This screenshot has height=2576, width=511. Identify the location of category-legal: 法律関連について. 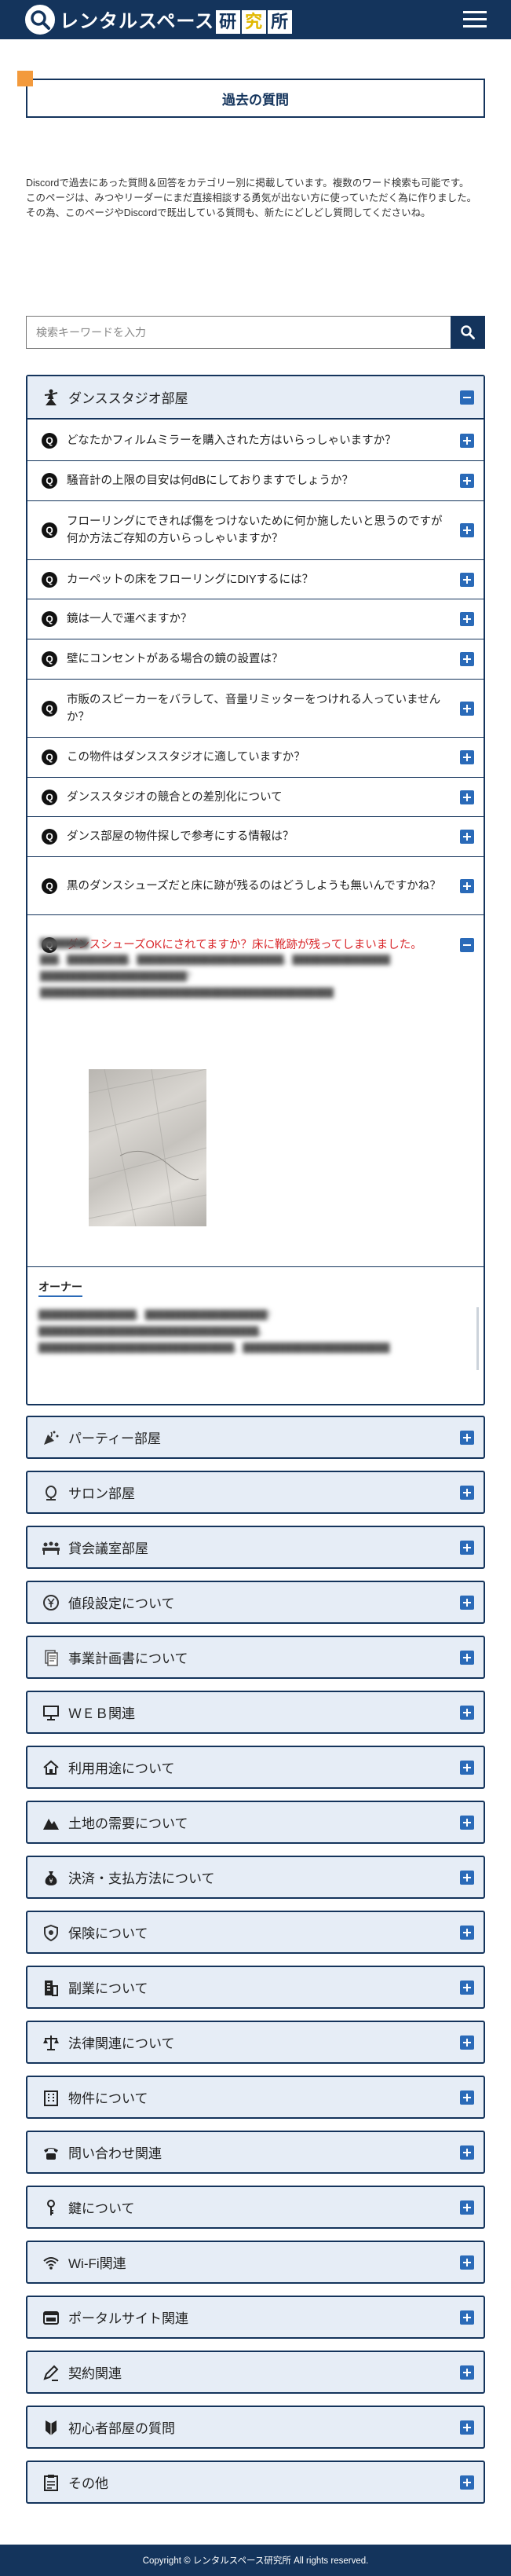
(255, 2042).